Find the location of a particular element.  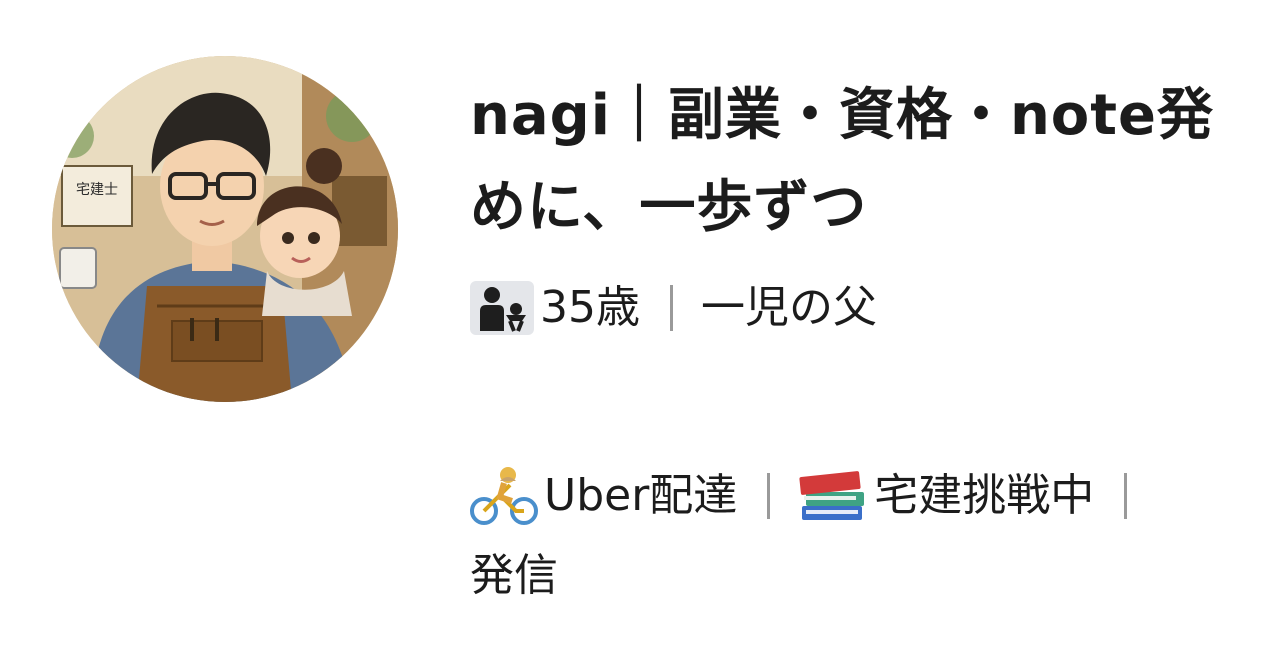

avatar: 宅建士 is located at coordinates (225, 229).